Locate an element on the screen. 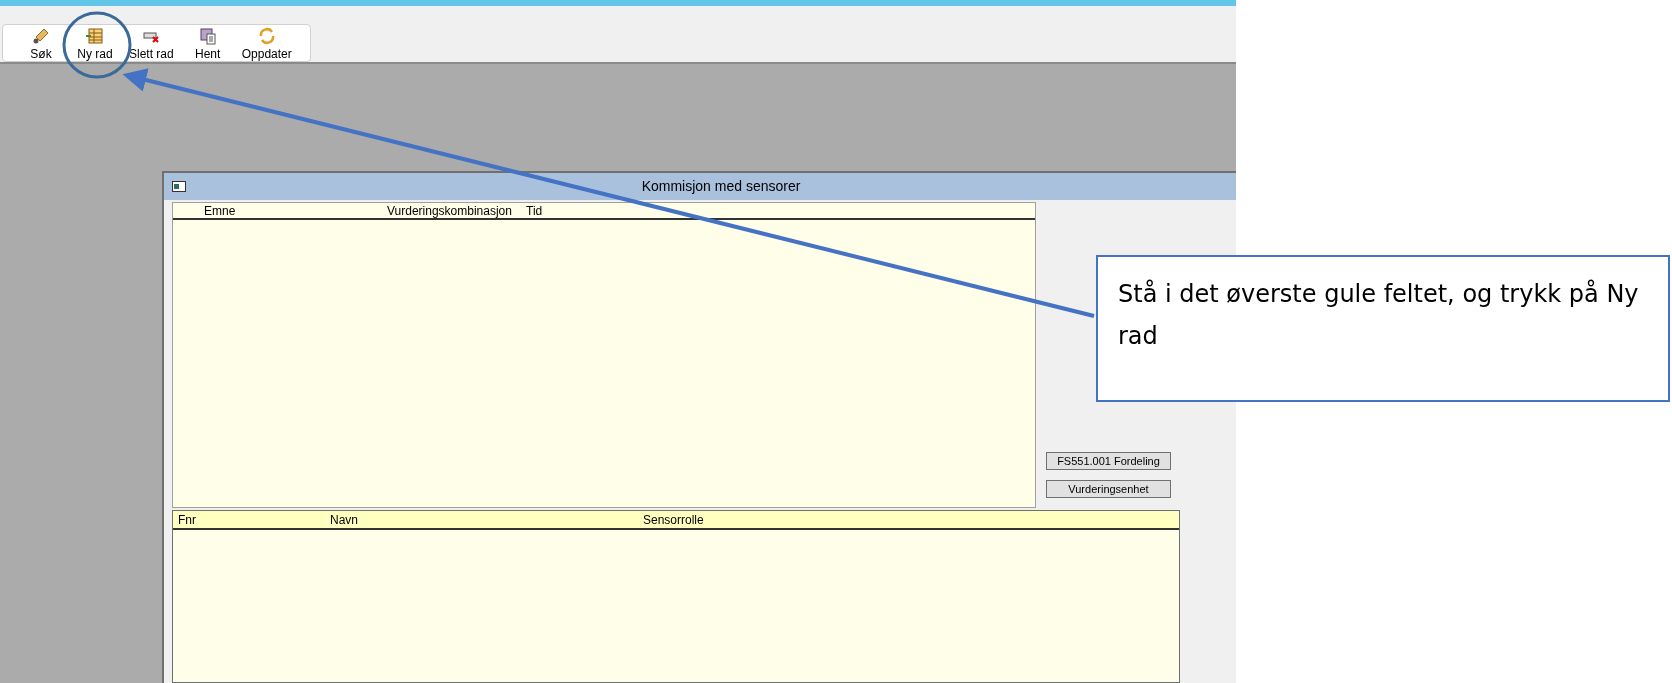 The image size is (1672, 683). column-header: Tid is located at coordinates (535, 211).